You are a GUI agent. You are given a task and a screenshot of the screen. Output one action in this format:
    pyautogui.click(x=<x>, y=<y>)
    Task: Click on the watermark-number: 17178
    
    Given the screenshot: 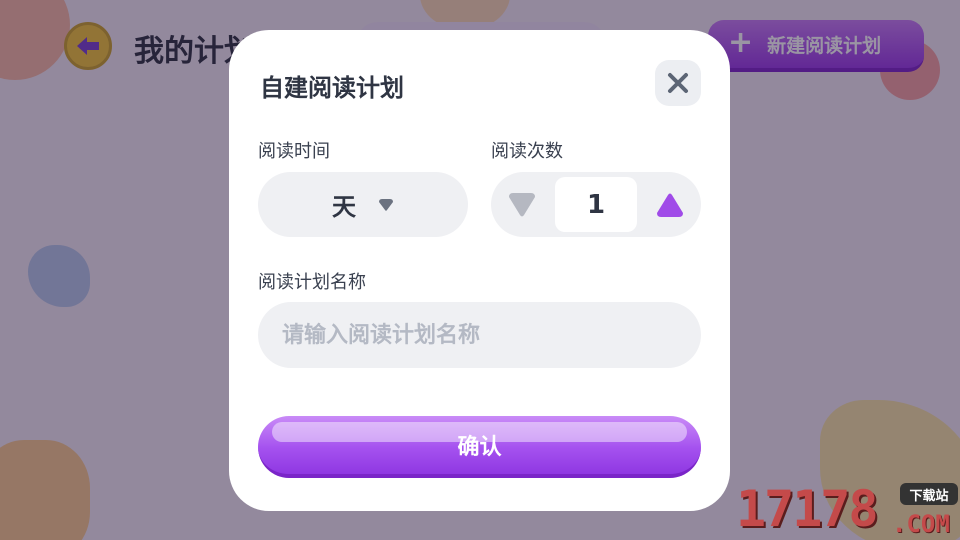 What is the action you would take?
    pyautogui.click(x=807, y=509)
    